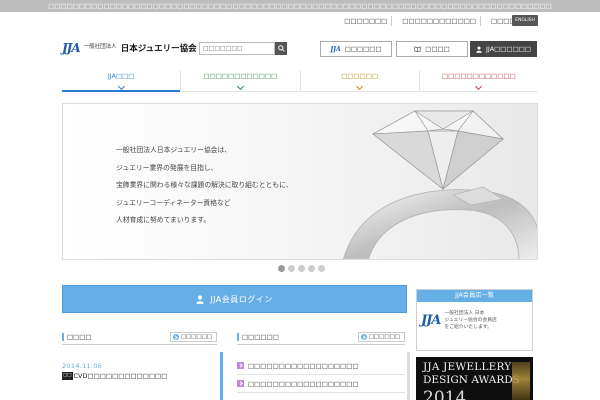 This screenshot has width=600, height=400. I want to click on news-category-badge: □□, so click(67, 376).